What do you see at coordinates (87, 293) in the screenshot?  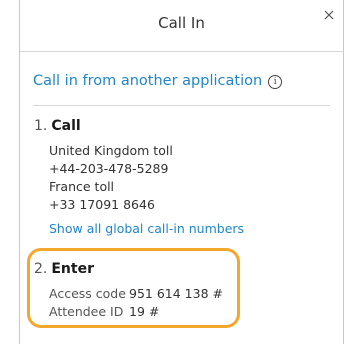 I see `access-code-label: Access code` at bounding box center [87, 293].